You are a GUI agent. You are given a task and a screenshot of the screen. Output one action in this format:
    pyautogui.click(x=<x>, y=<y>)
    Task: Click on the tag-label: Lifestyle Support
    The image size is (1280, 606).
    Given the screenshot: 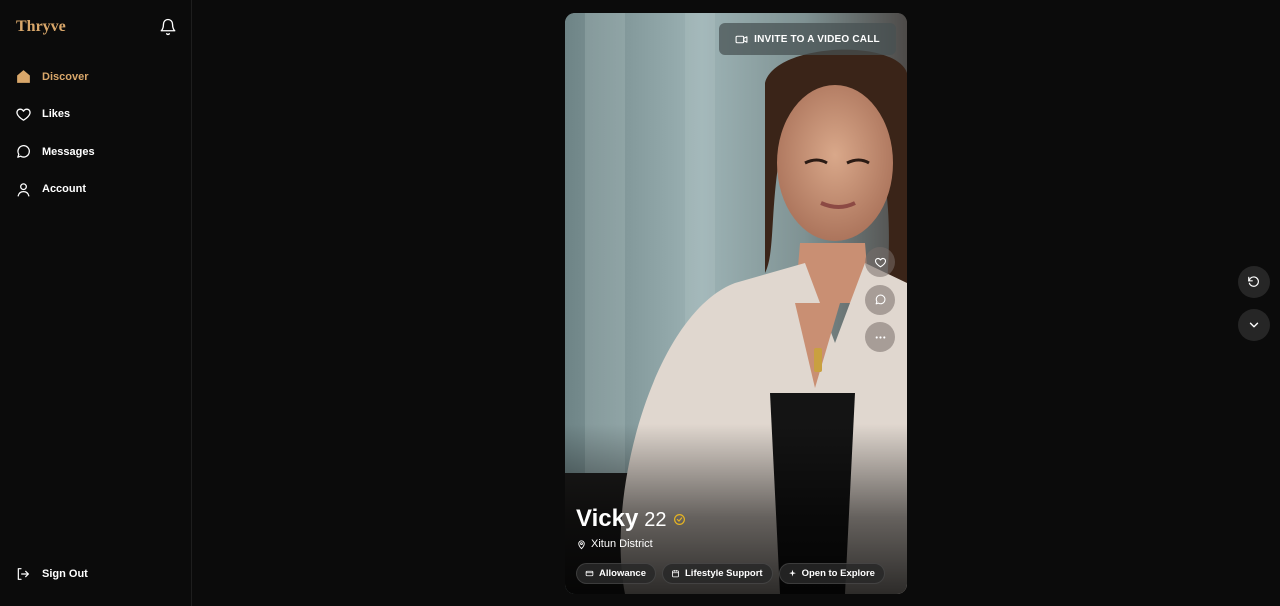 What is the action you would take?
    pyautogui.click(x=724, y=573)
    